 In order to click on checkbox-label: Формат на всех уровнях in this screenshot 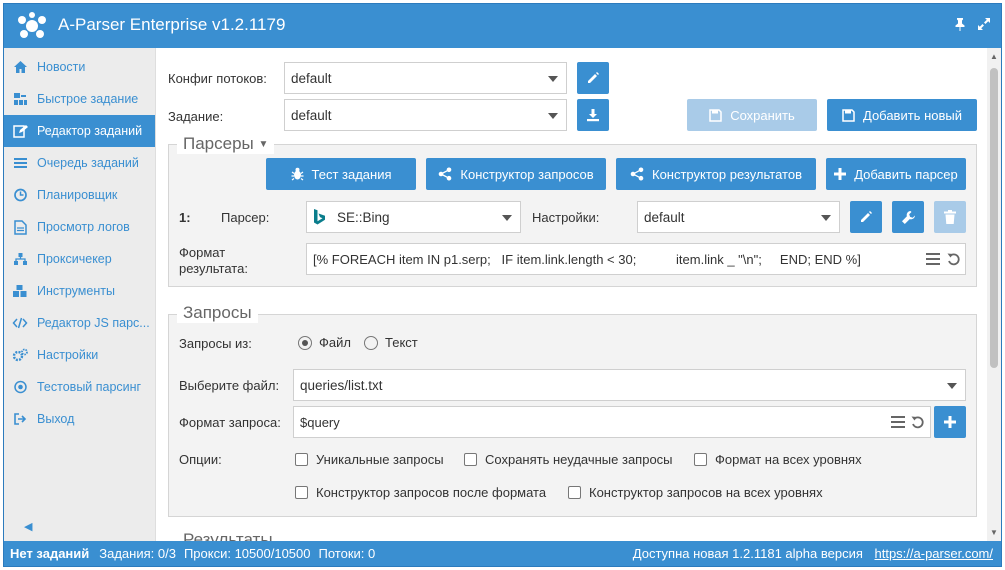, I will do `click(788, 459)`.